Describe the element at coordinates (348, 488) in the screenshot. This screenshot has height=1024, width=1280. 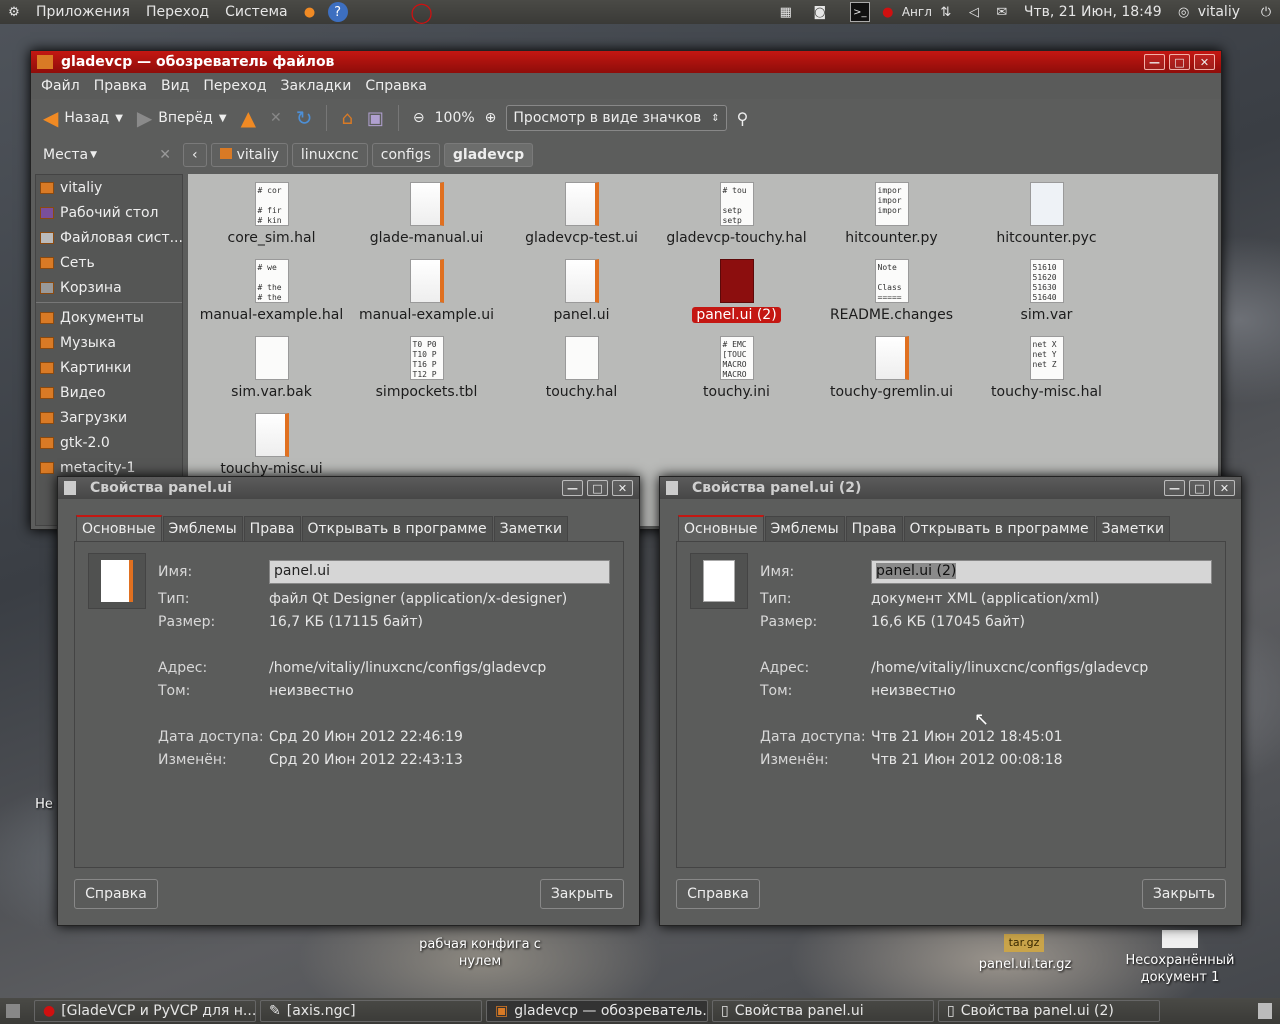
I see `dialog-titlebar: Свойства panel.ui — □ ✕` at that location.